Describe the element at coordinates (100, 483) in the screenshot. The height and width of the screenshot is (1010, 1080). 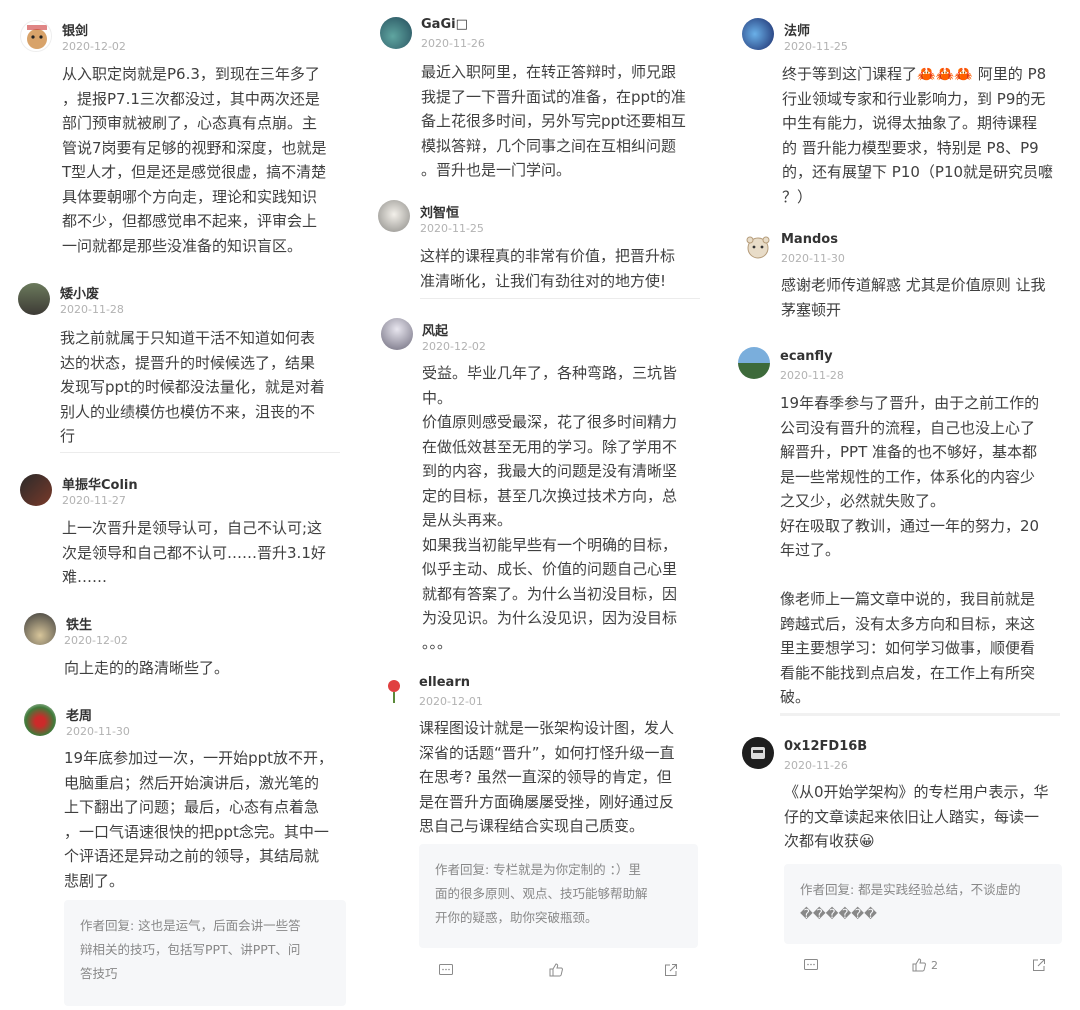
I see `commenter-name: 单振华Colin` at that location.